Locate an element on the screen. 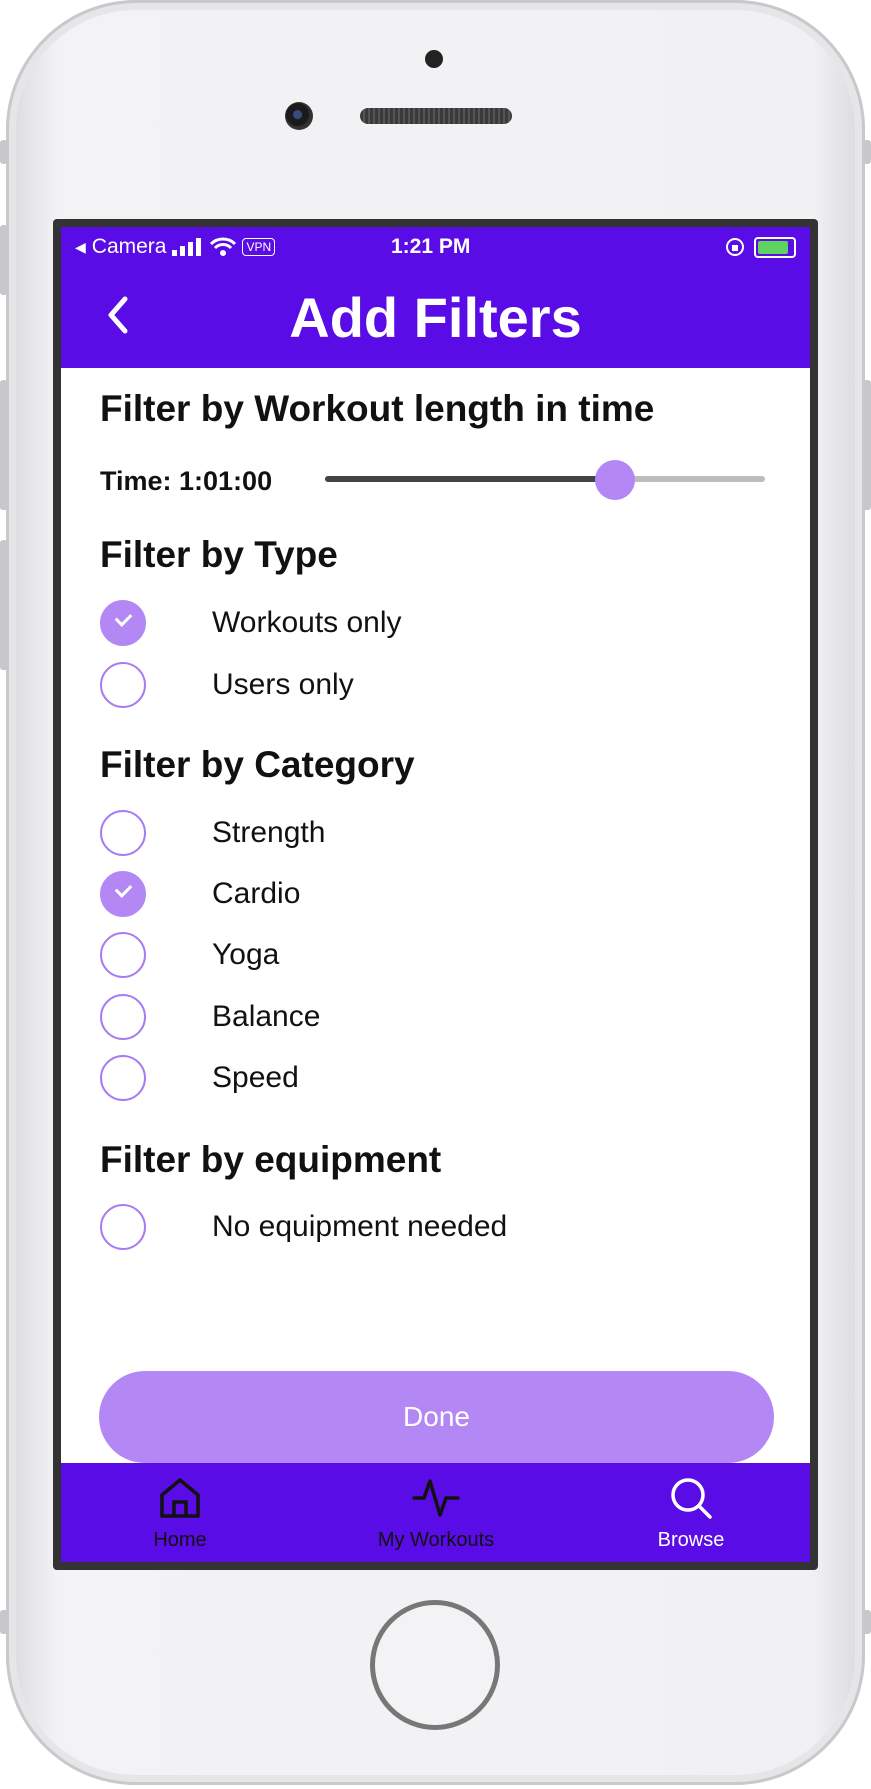 This screenshot has height=1789, width=871. tab-my-workouts: My Workouts is located at coordinates (436, 1516).